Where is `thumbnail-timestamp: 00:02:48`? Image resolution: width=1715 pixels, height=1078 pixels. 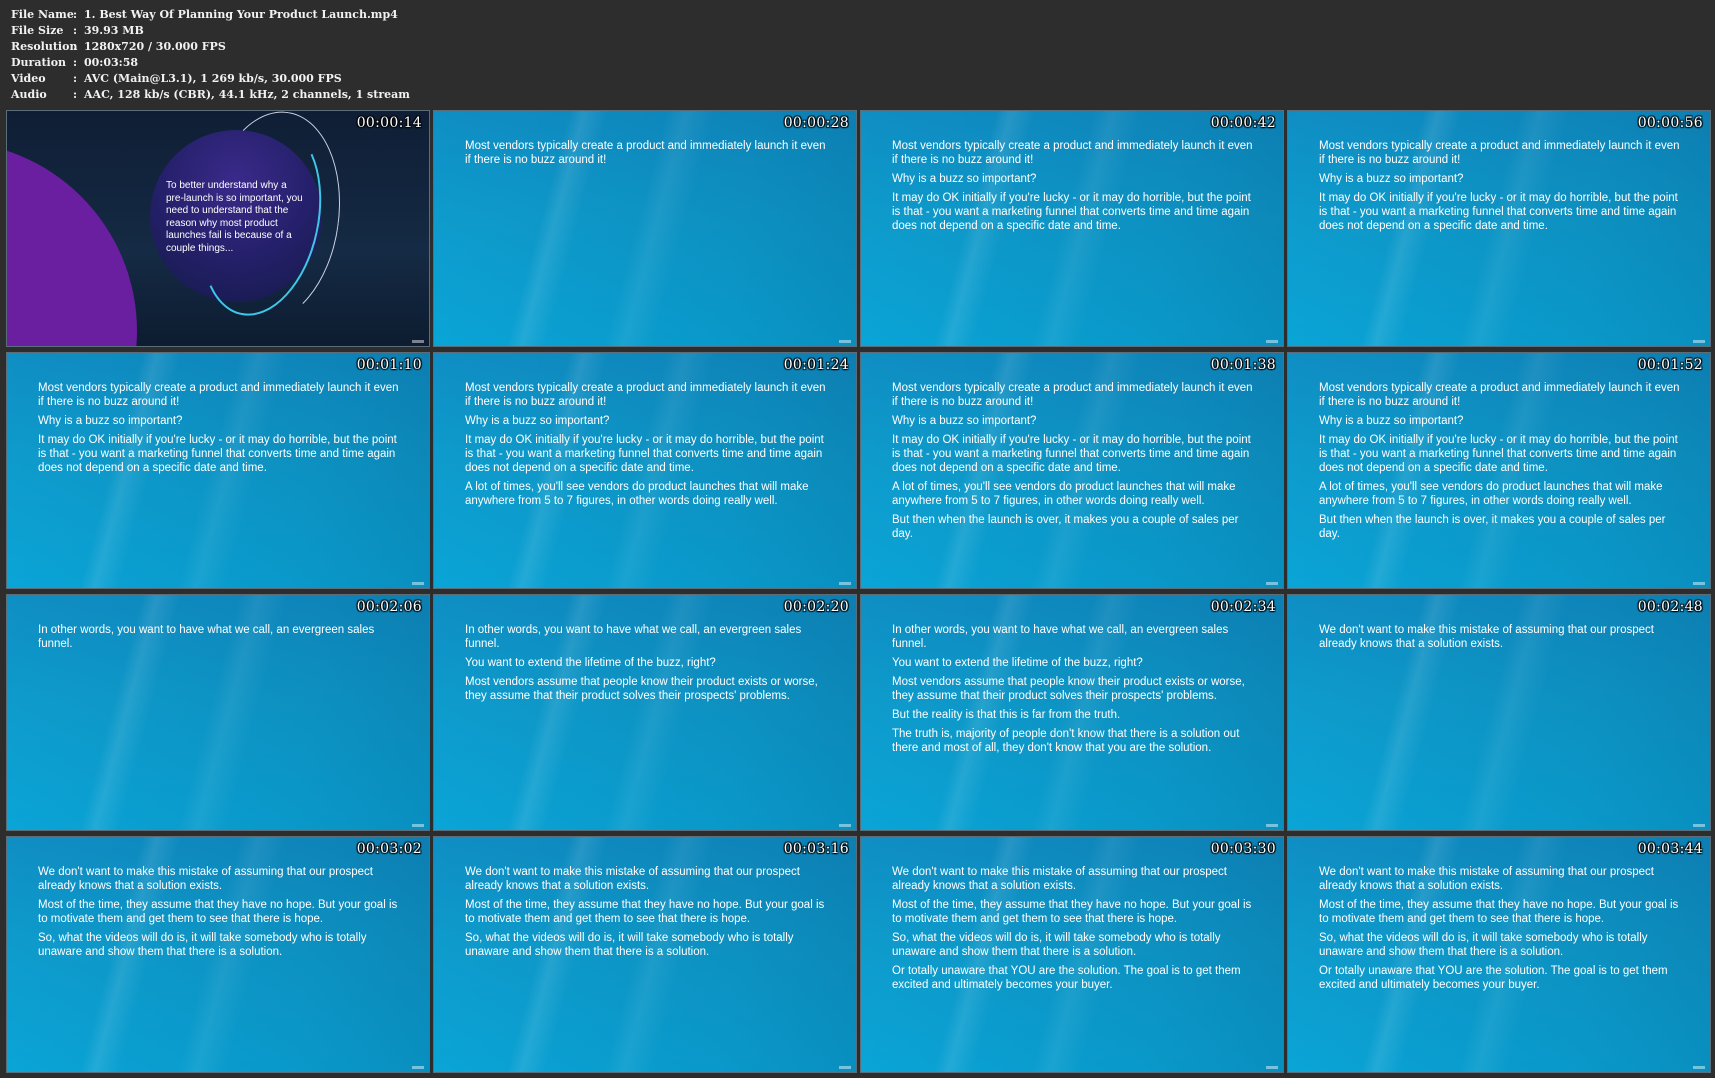
thumbnail-timestamp: 00:02:48 is located at coordinates (1670, 607).